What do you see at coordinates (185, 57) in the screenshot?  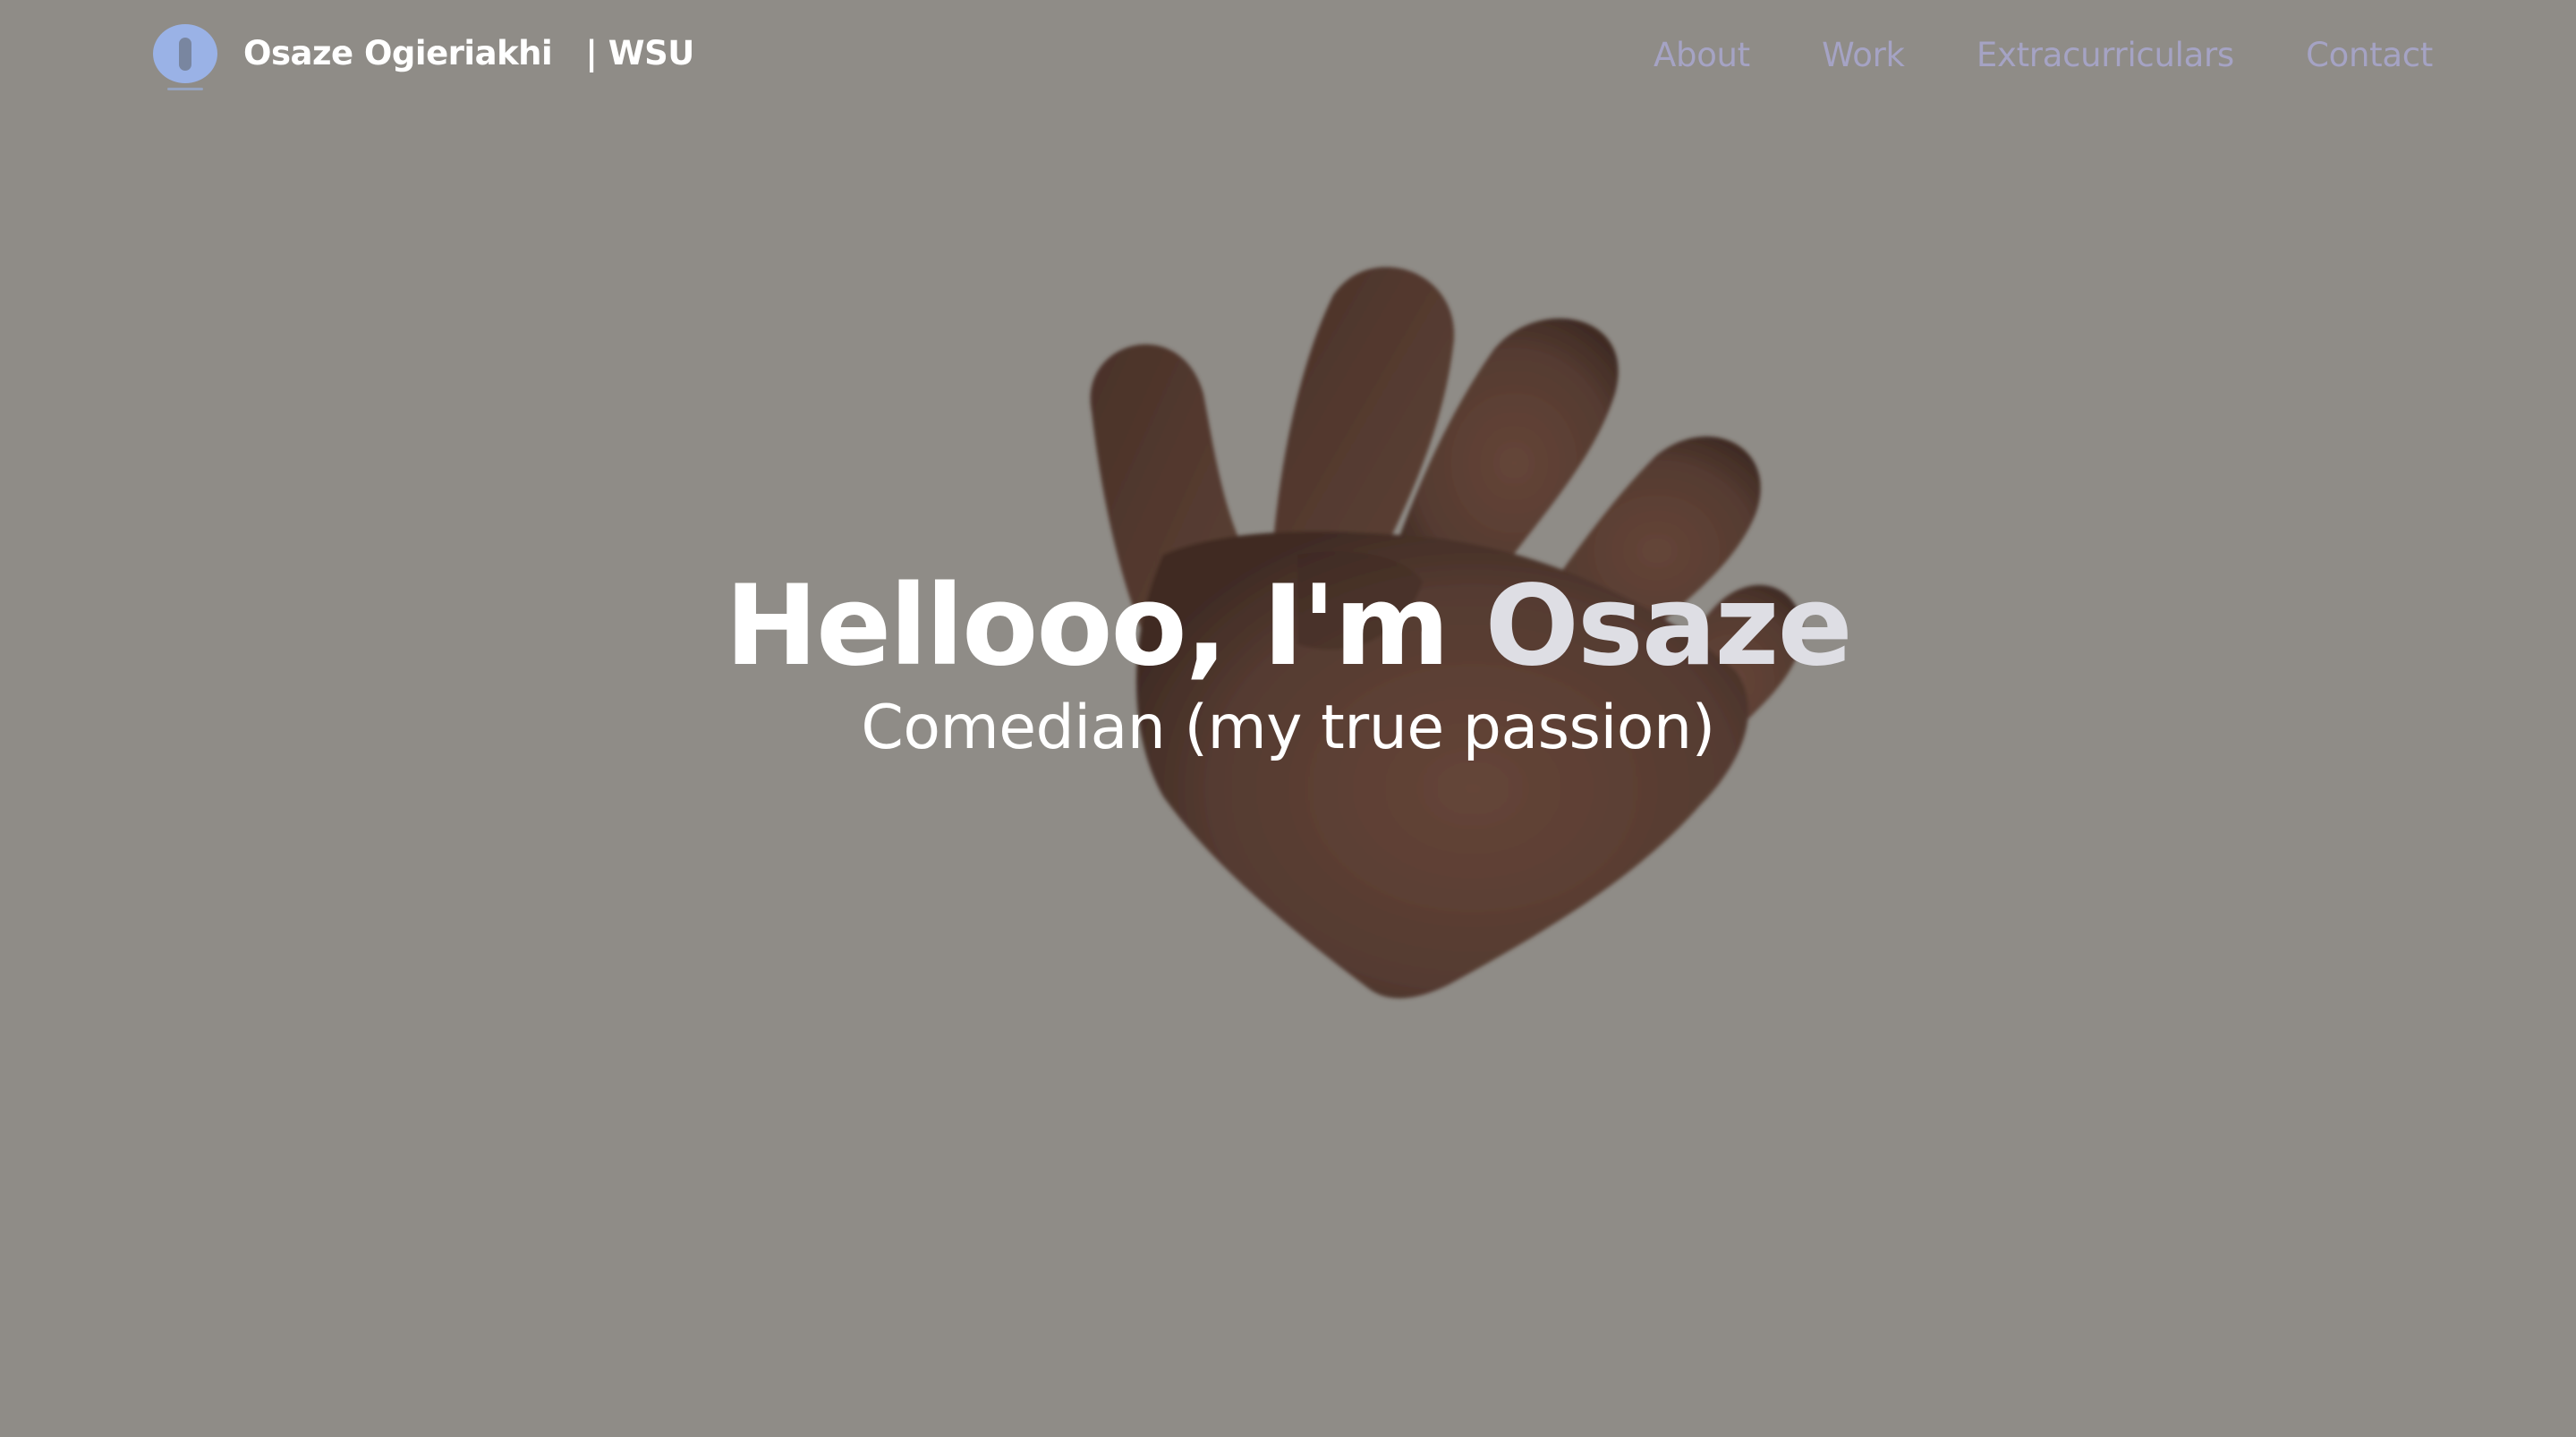 I see `logo-badge-icon` at bounding box center [185, 57].